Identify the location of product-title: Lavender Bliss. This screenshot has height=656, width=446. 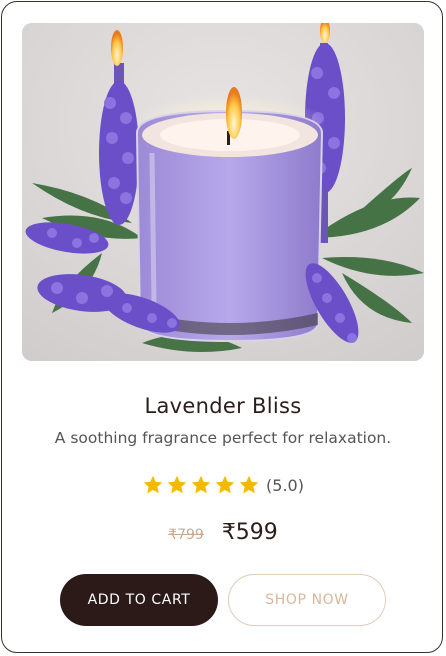
(223, 406).